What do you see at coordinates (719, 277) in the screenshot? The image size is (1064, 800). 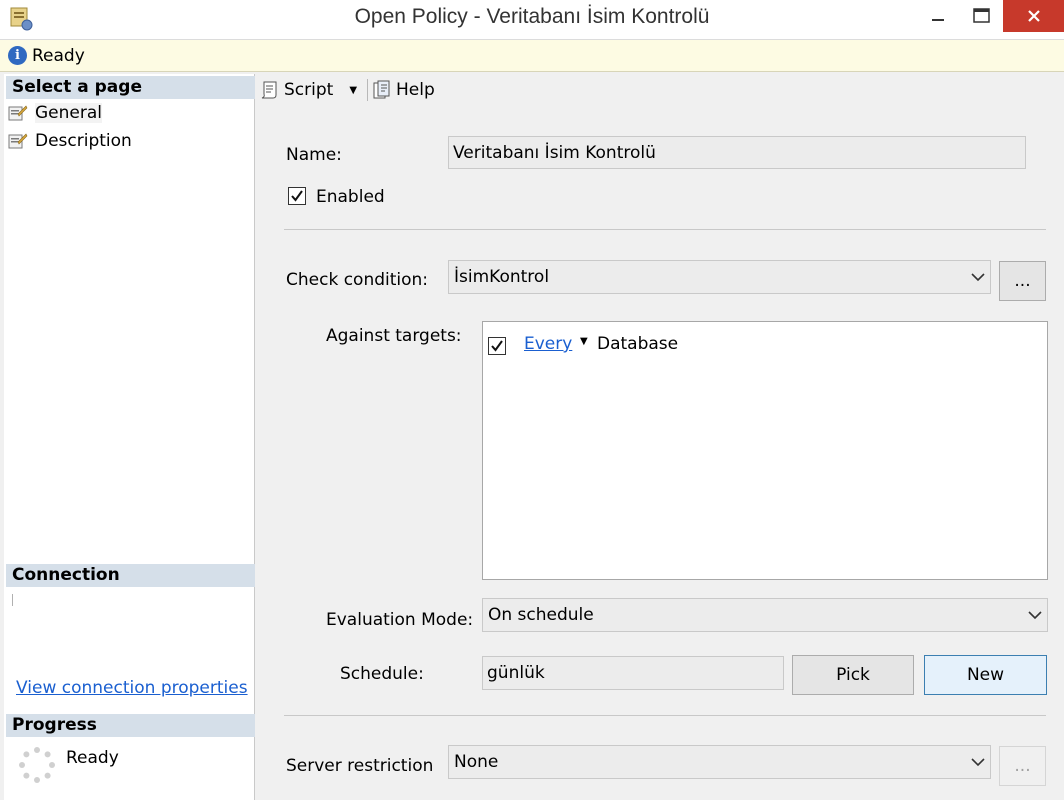 I see `check-condition-select: İsimKontrol` at bounding box center [719, 277].